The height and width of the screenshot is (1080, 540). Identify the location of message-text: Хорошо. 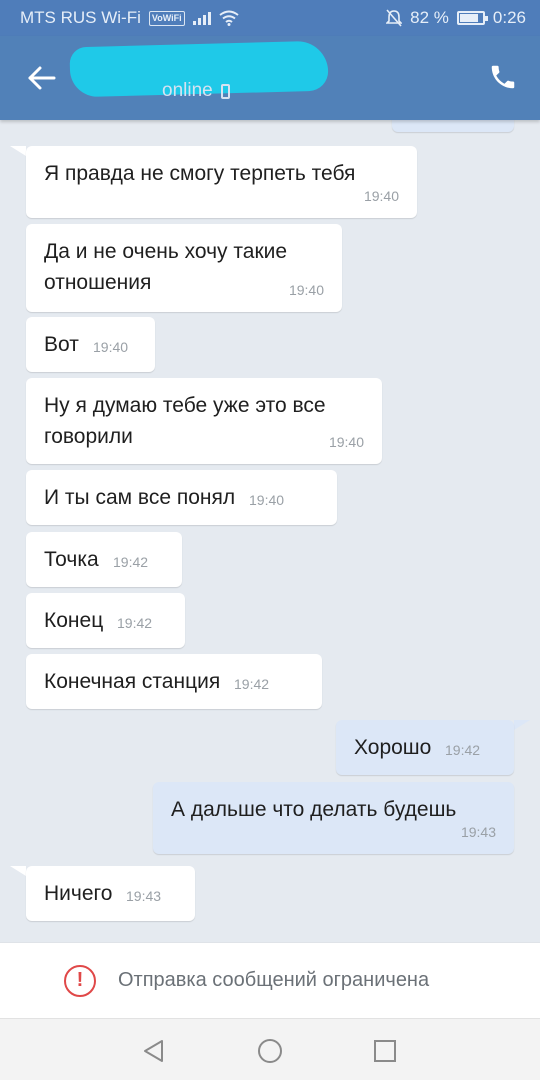
(393, 747).